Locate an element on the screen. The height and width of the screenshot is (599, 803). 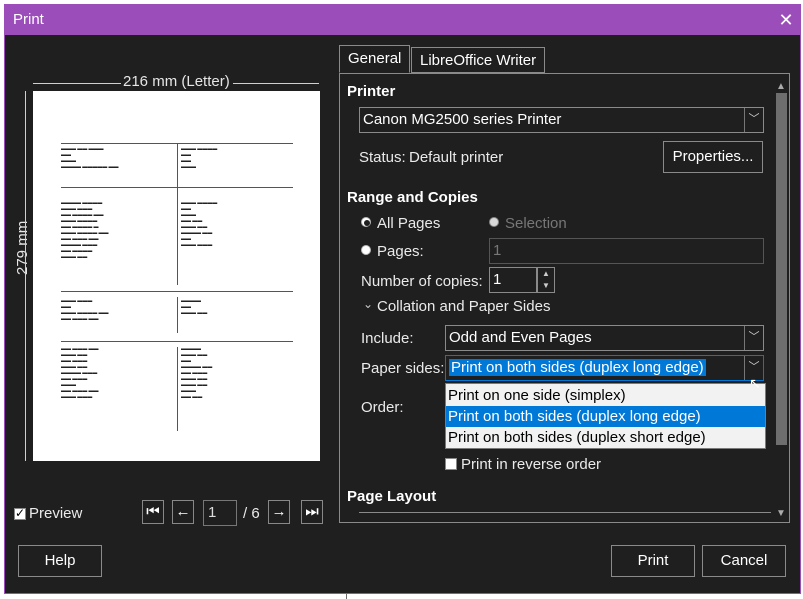
page-total-label: / 6 is located at coordinates (251, 513).